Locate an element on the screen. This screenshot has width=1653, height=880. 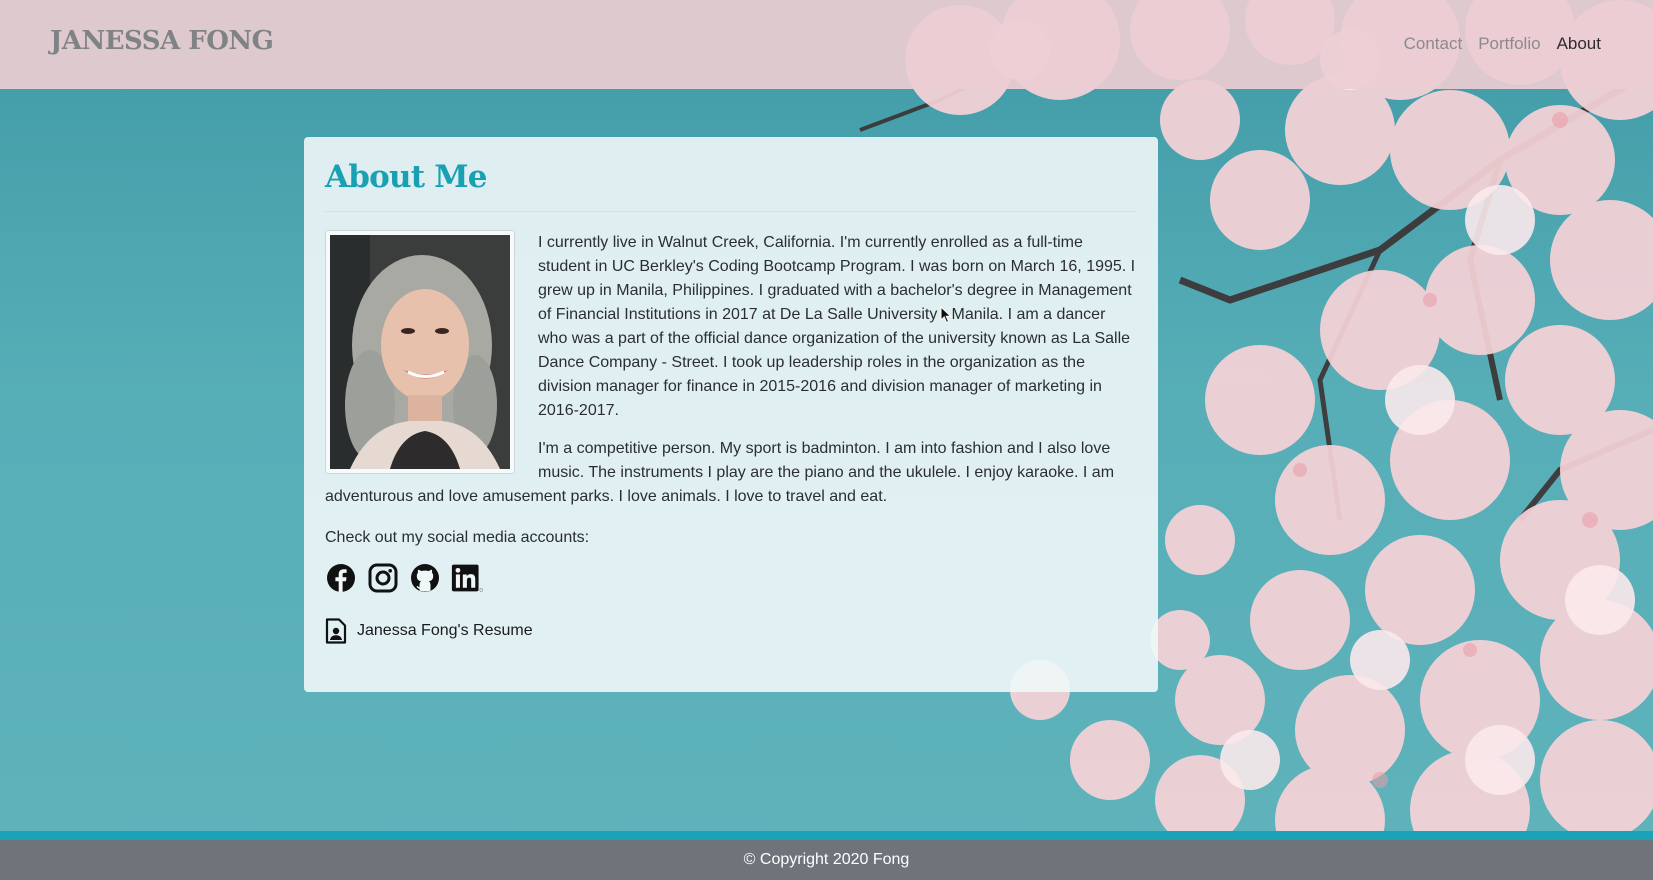
nav-link-portfolio: Portfolio is located at coordinates (1509, 44).